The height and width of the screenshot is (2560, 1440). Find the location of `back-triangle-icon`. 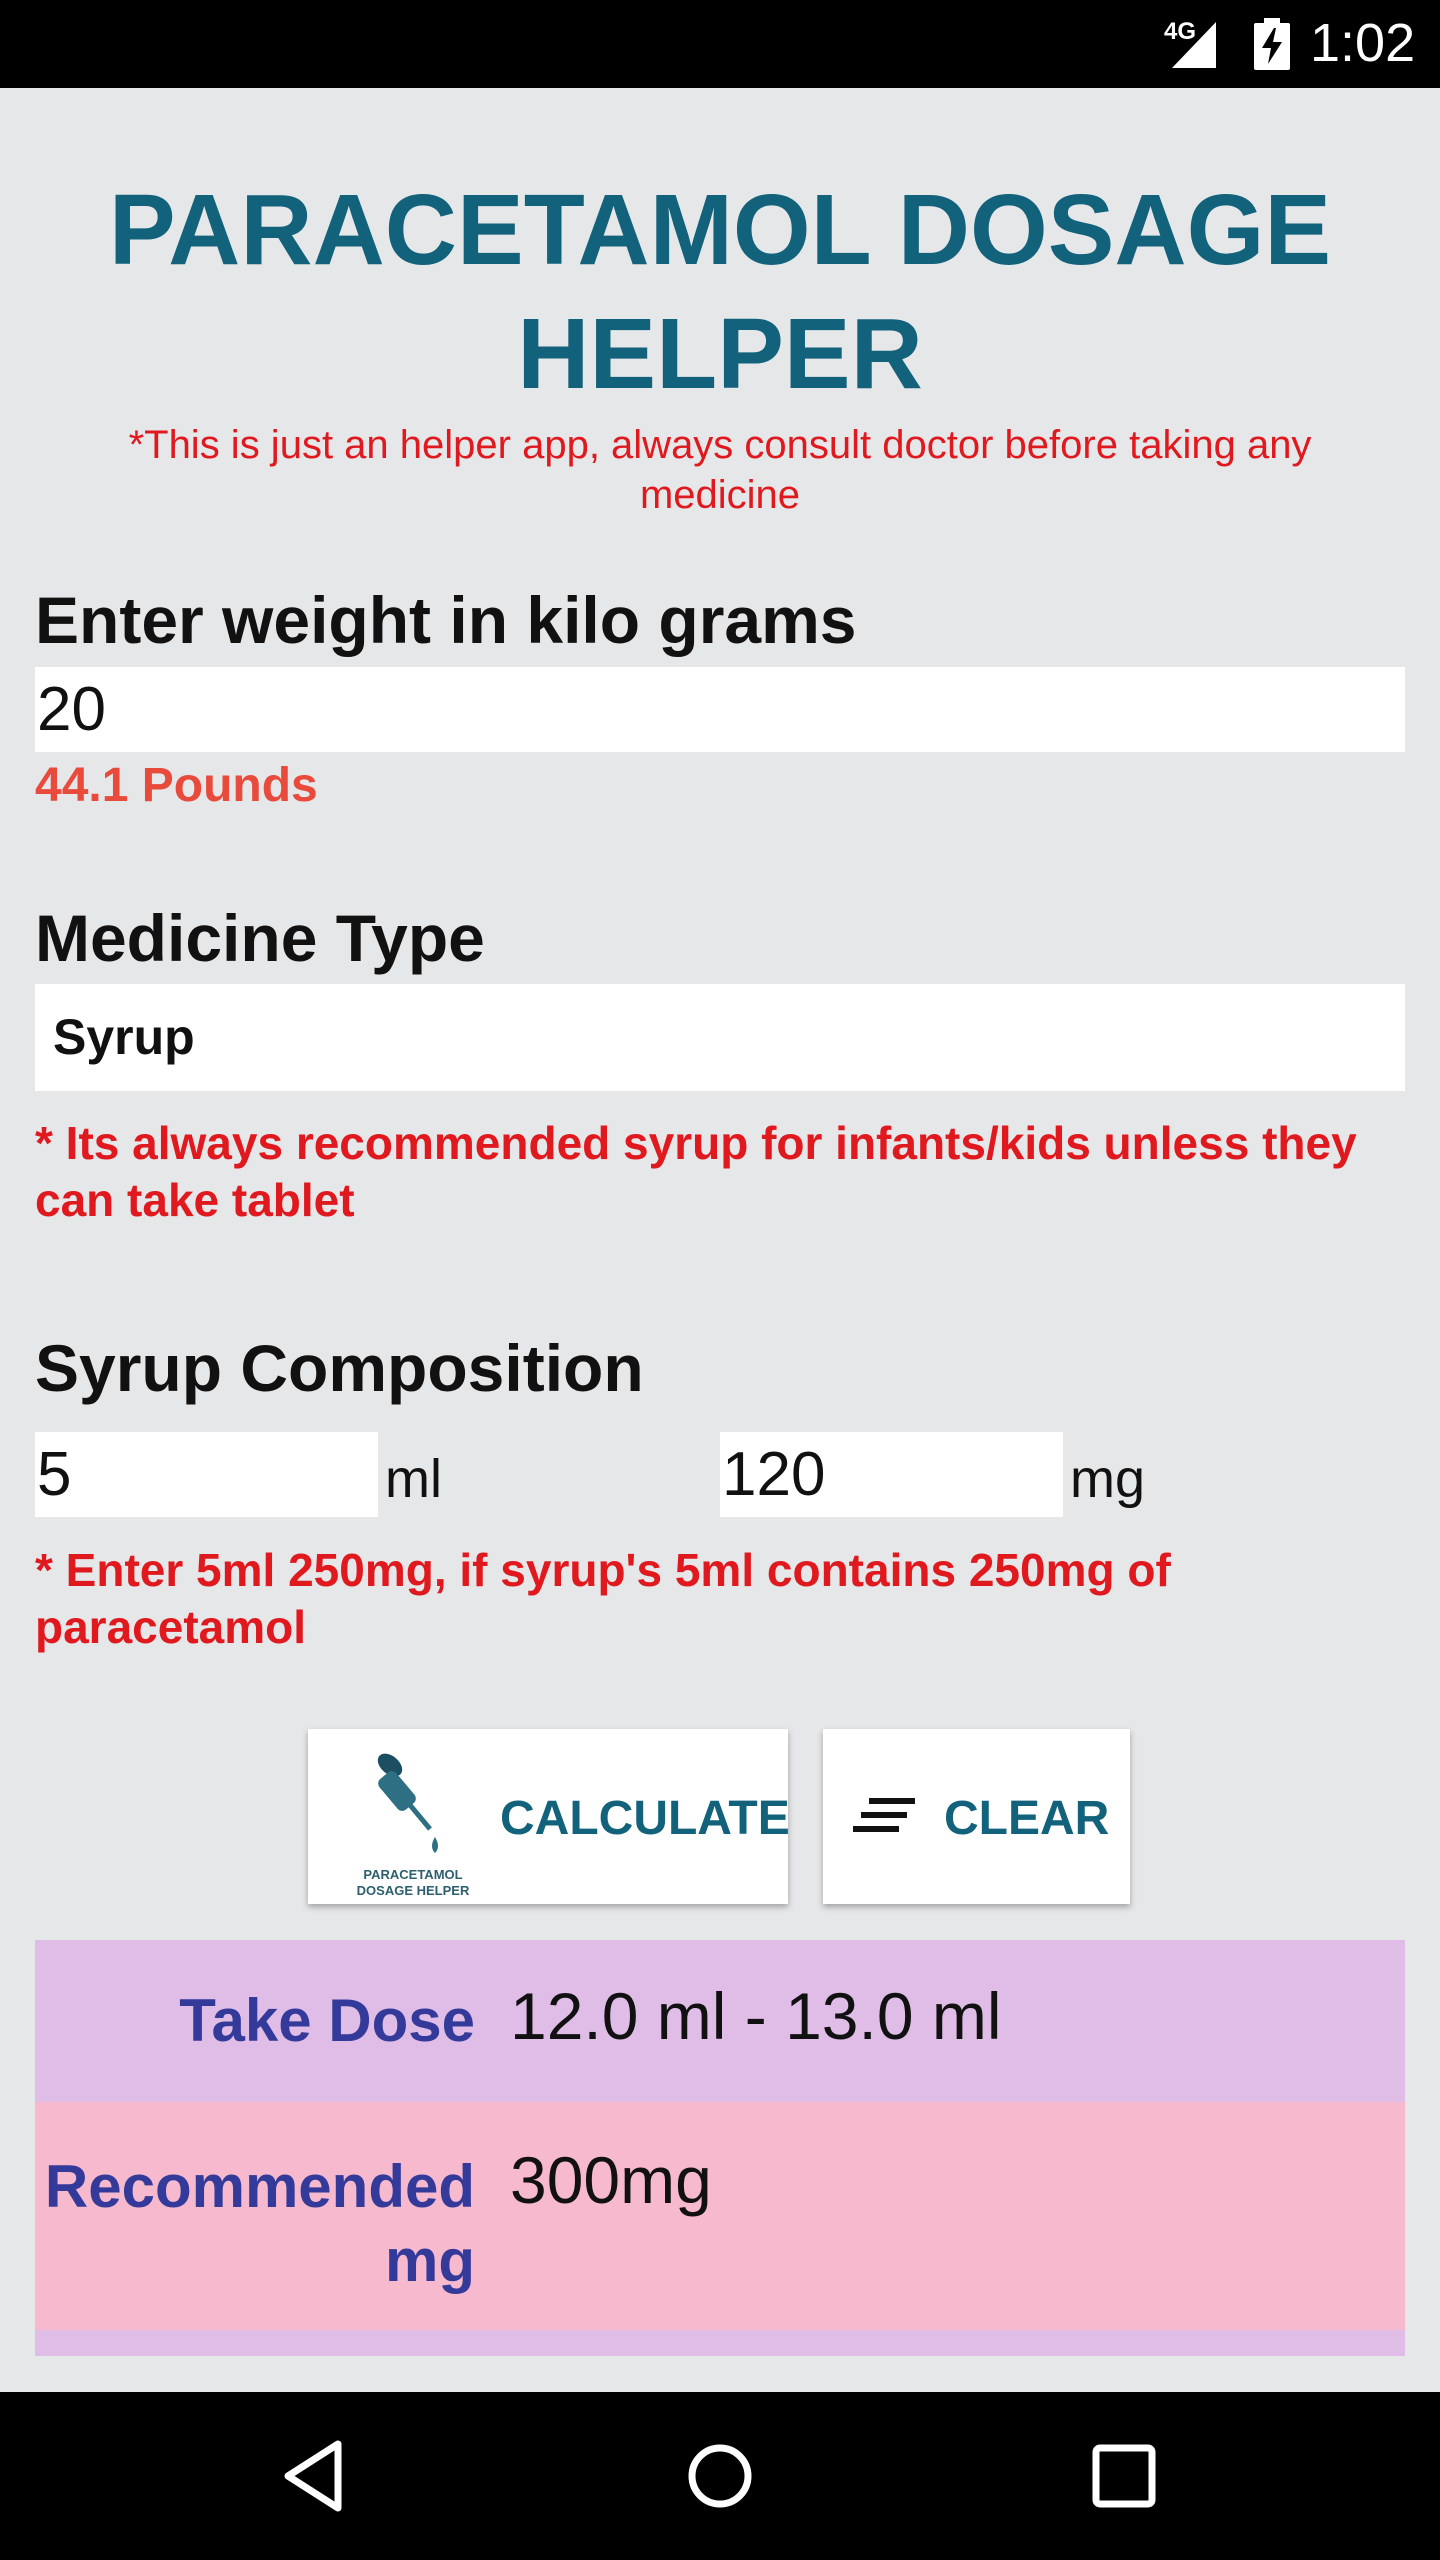

back-triangle-icon is located at coordinates (316, 2476).